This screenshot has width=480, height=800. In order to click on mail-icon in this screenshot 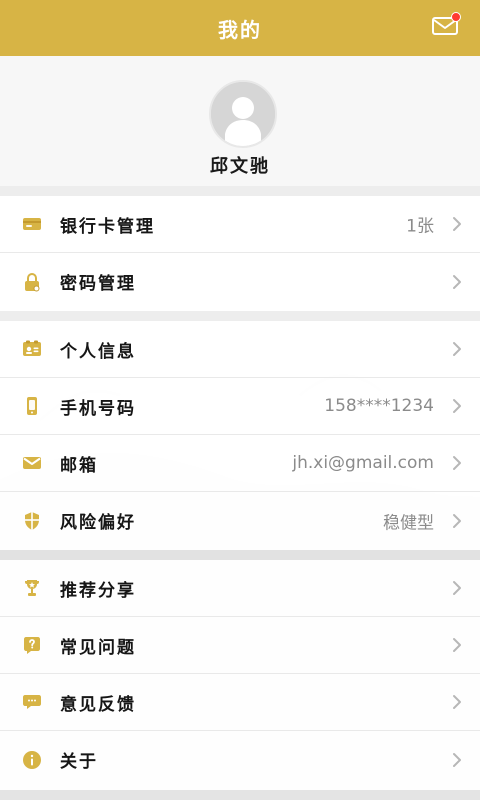, I will do `click(32, 463)`.